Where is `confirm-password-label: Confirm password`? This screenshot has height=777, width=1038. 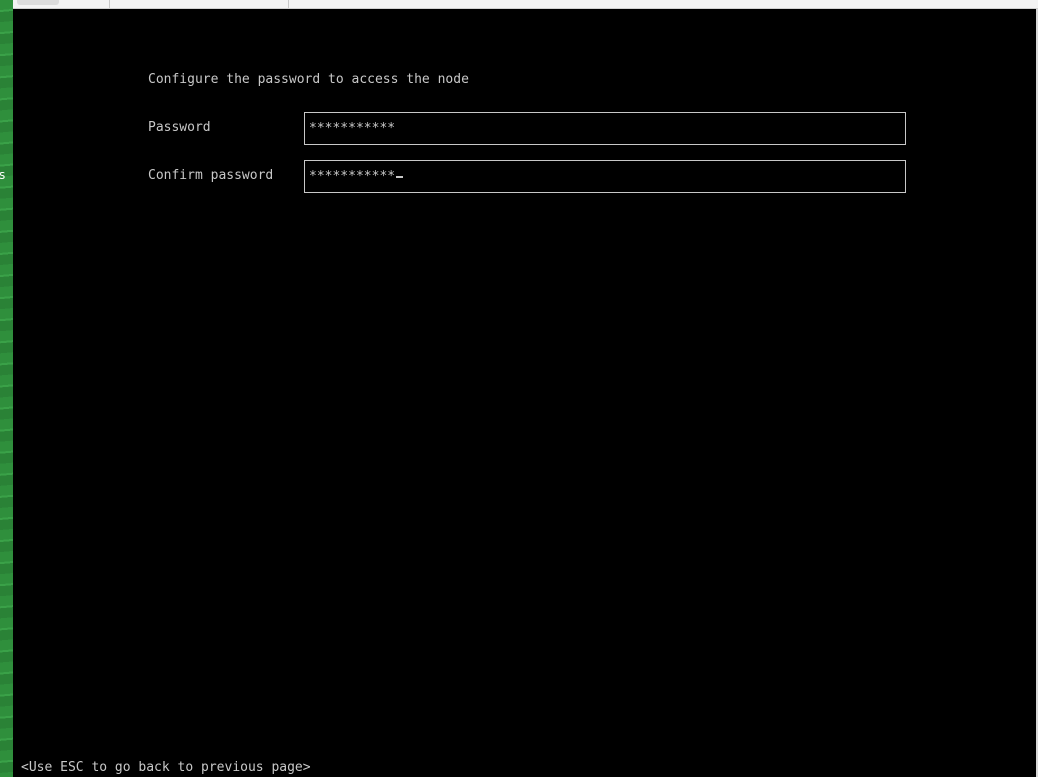 confirm-password-label: Confirm password is located at coordinates (211, 175).